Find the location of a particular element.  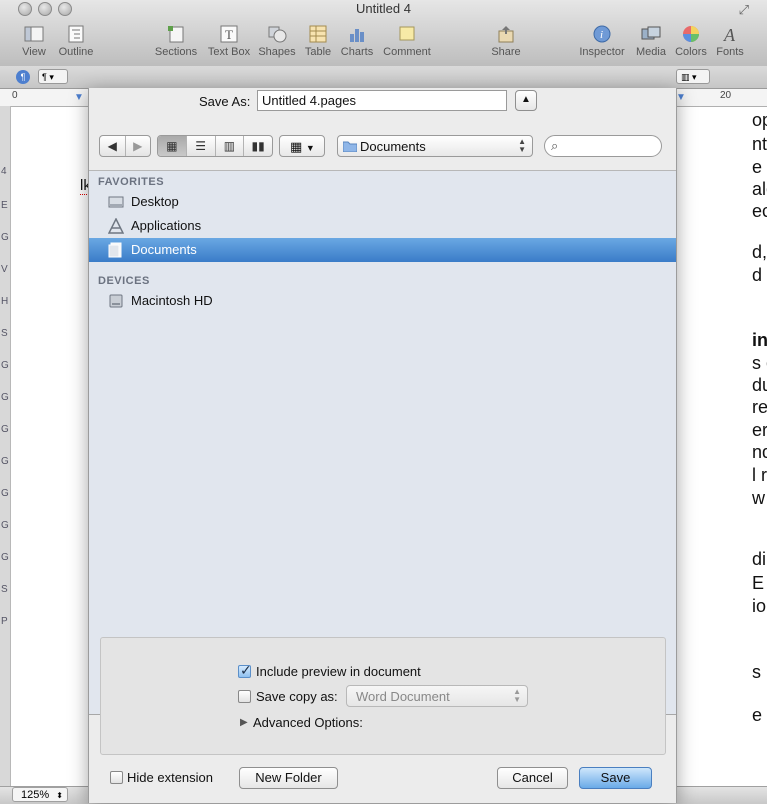

coverflow-view-button: ▮▮ is located at coordinates (258, 146).